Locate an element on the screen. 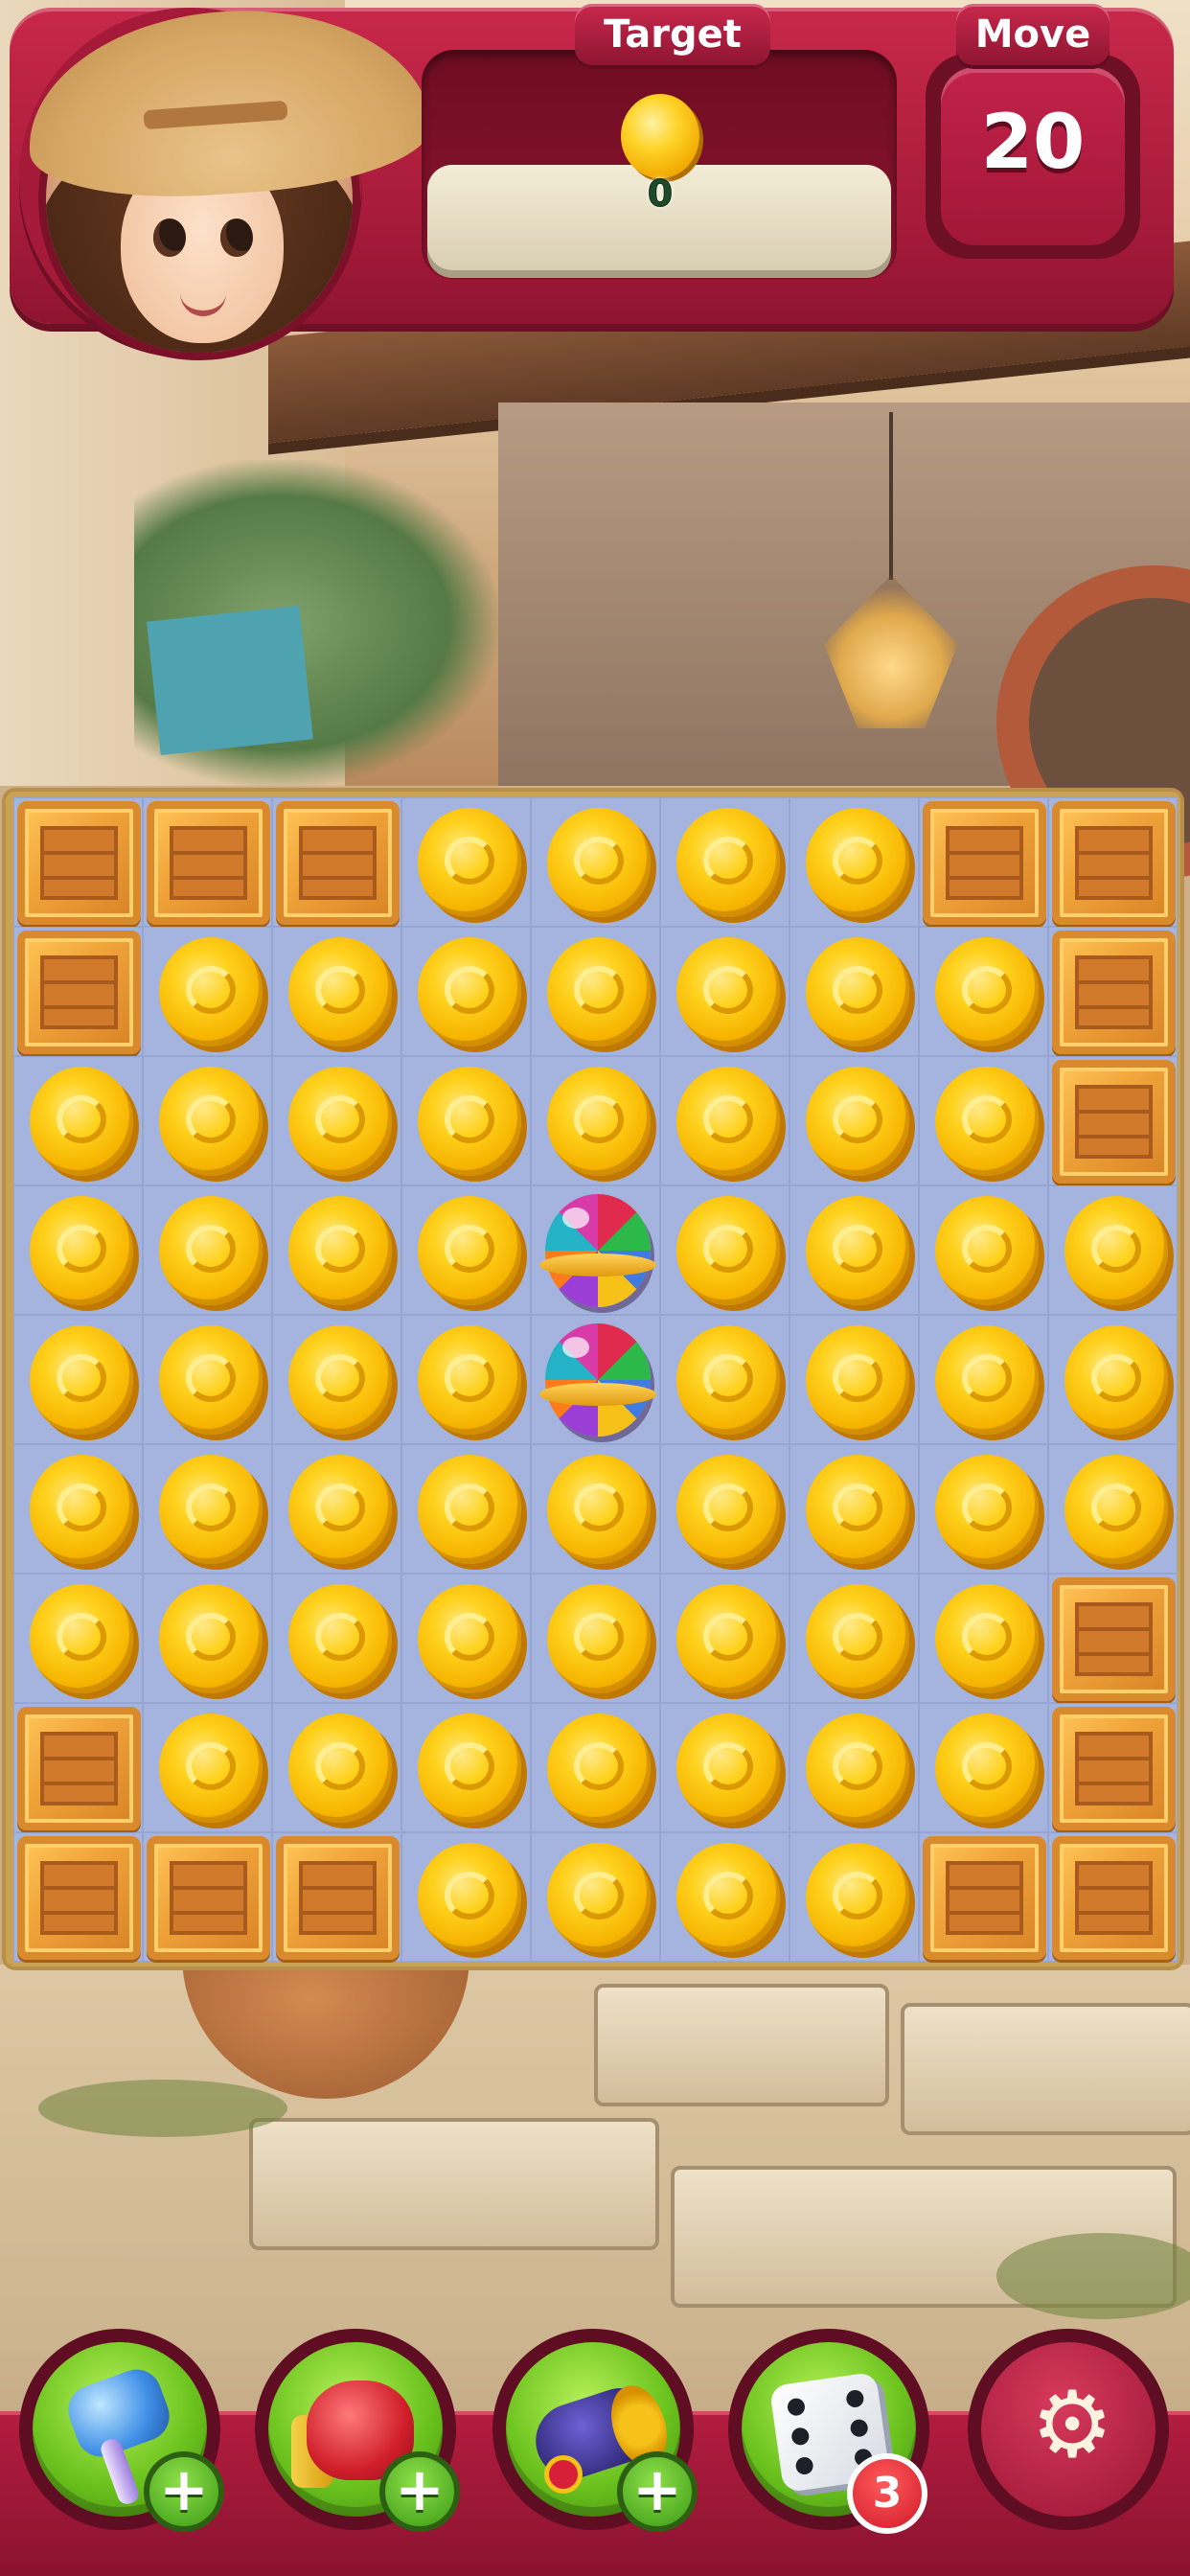 This screenshot has height=2576, width=1190. settings-button: ⚙ is located at coordinates (1069, 2429).